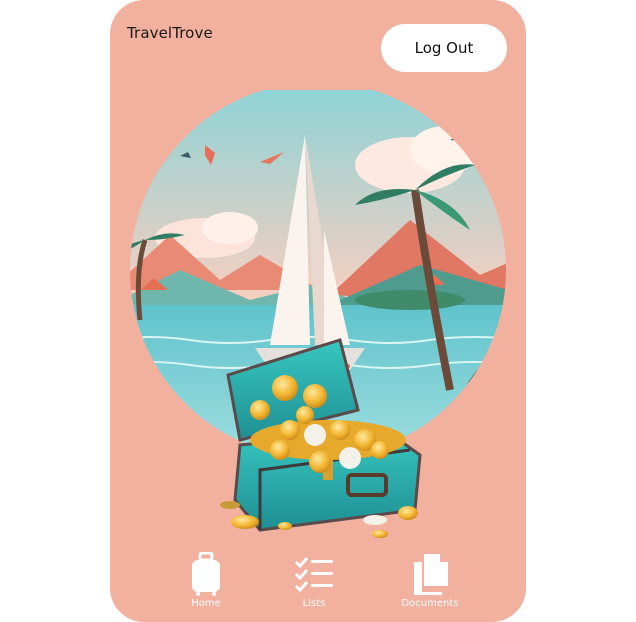 This screenshot has height=622, width=636. I want to click on bottom-nav: Home Lists Documents, so click(318, 585).